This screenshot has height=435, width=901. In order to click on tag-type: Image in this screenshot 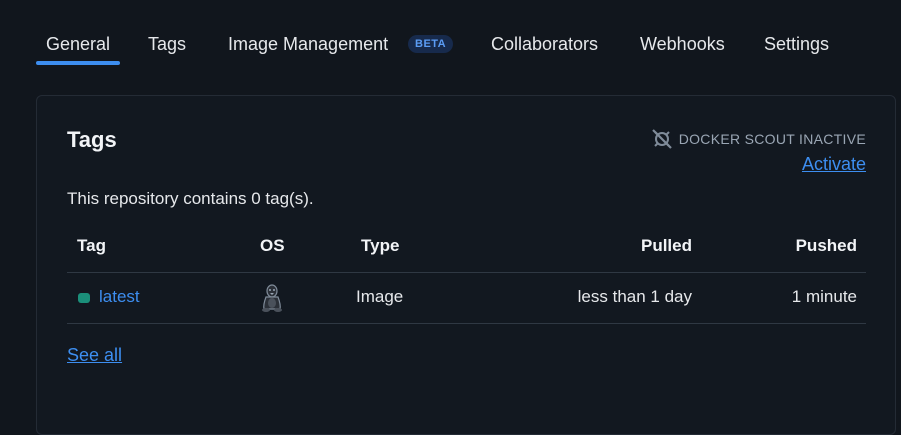, I will do `click(380, 296)`.